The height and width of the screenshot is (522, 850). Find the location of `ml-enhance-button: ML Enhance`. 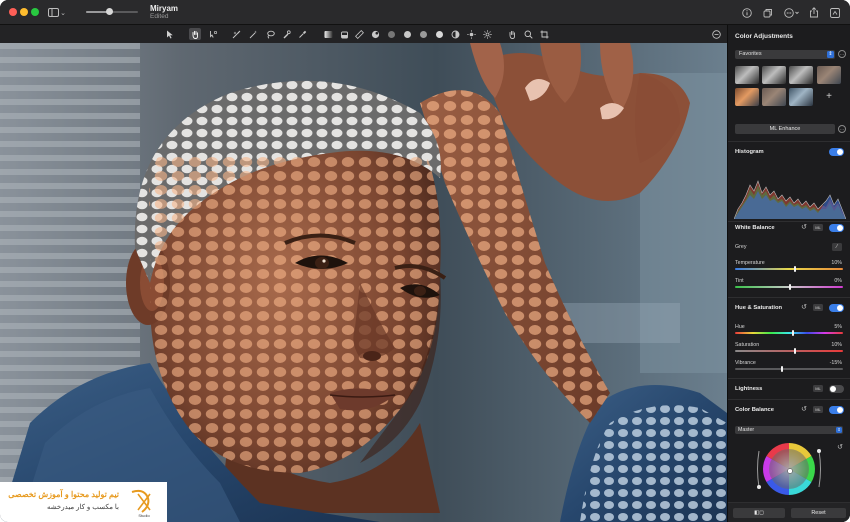

ml-enhance-button: ML Enhance is located at coordinates (785, 129).